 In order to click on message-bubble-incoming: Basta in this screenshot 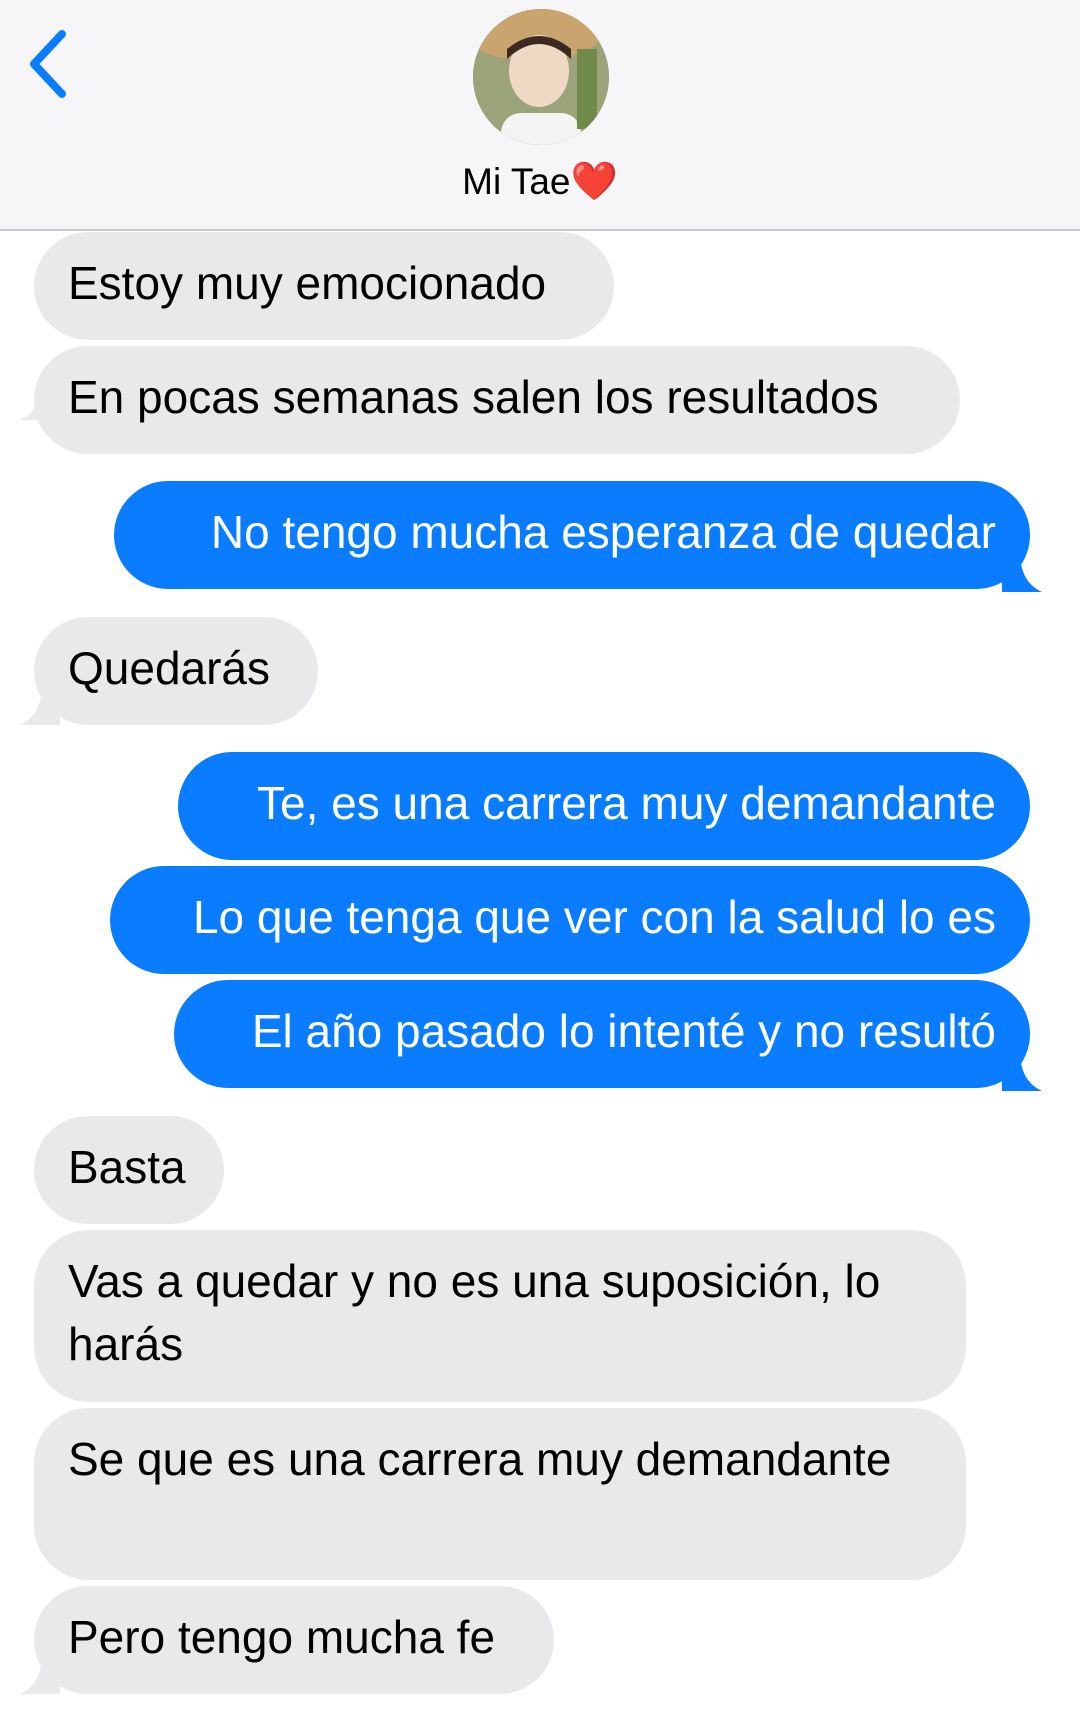, I will do `click(129, 1170)`.